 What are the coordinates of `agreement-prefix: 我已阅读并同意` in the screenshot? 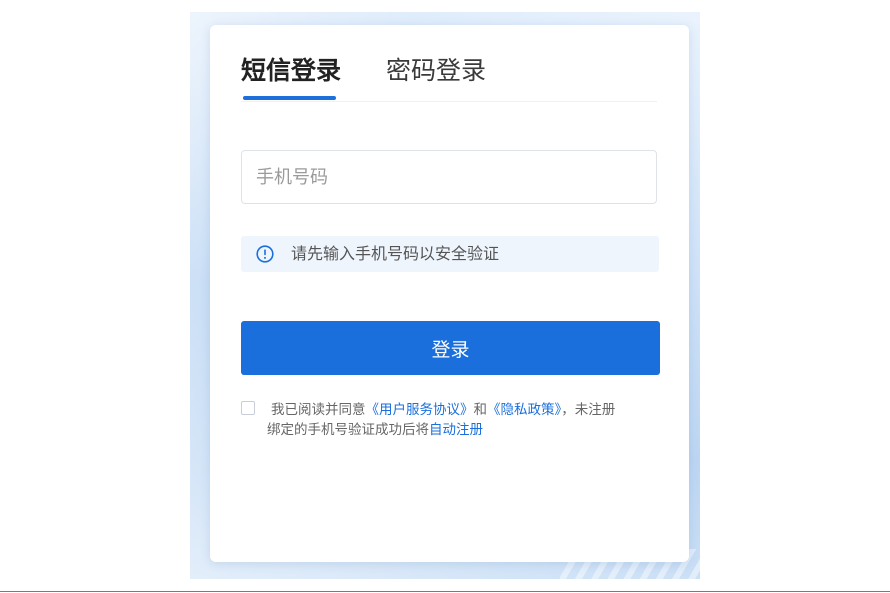 It's located at (318, 410).